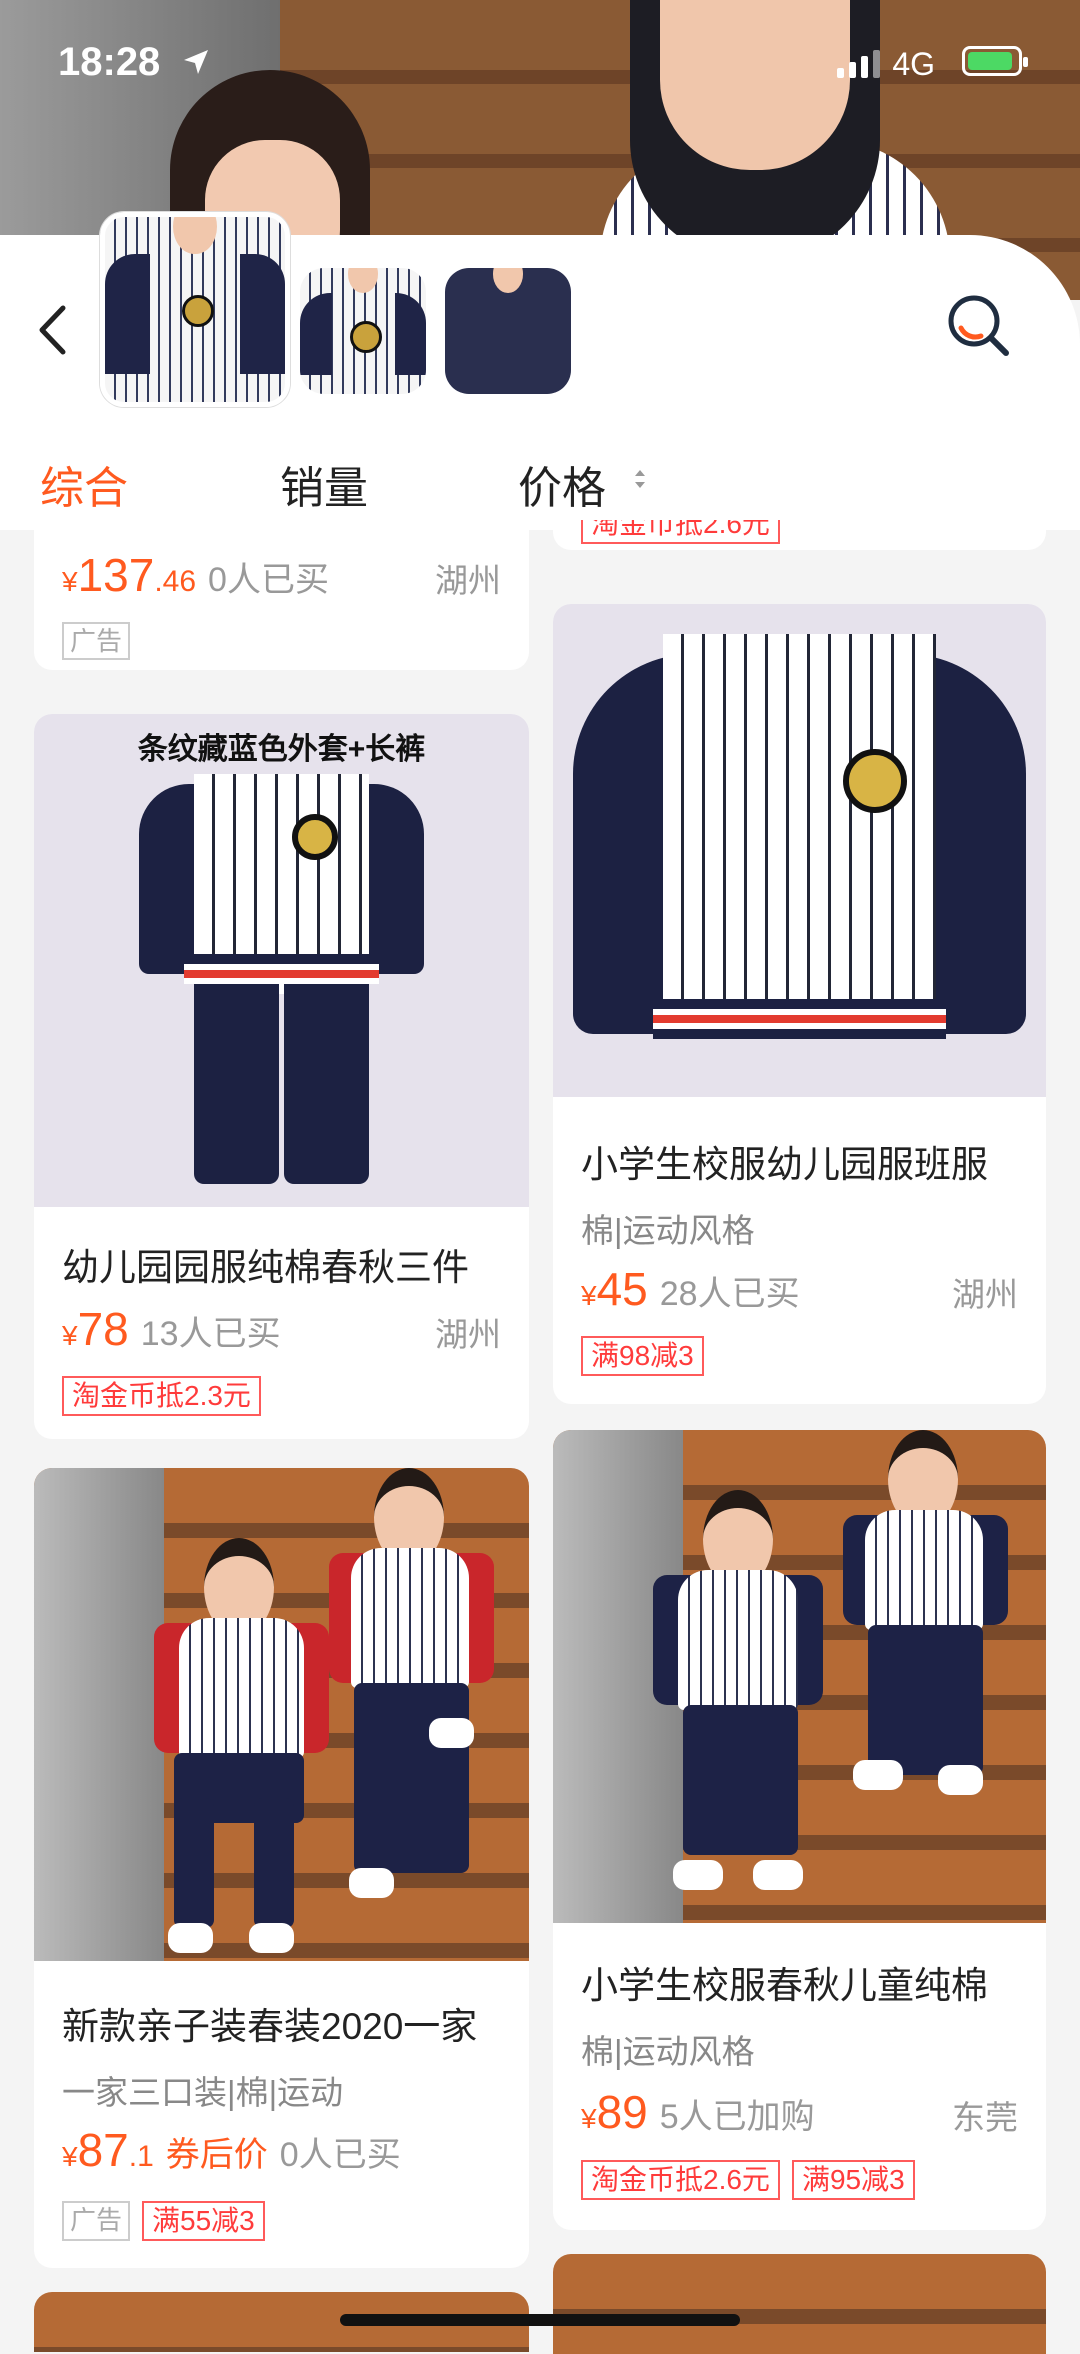 The width and height of the screenshot is (1080, 2354). I want to click on product-image: 条纹藏蓝色外套+长裤, so click(281, 960).